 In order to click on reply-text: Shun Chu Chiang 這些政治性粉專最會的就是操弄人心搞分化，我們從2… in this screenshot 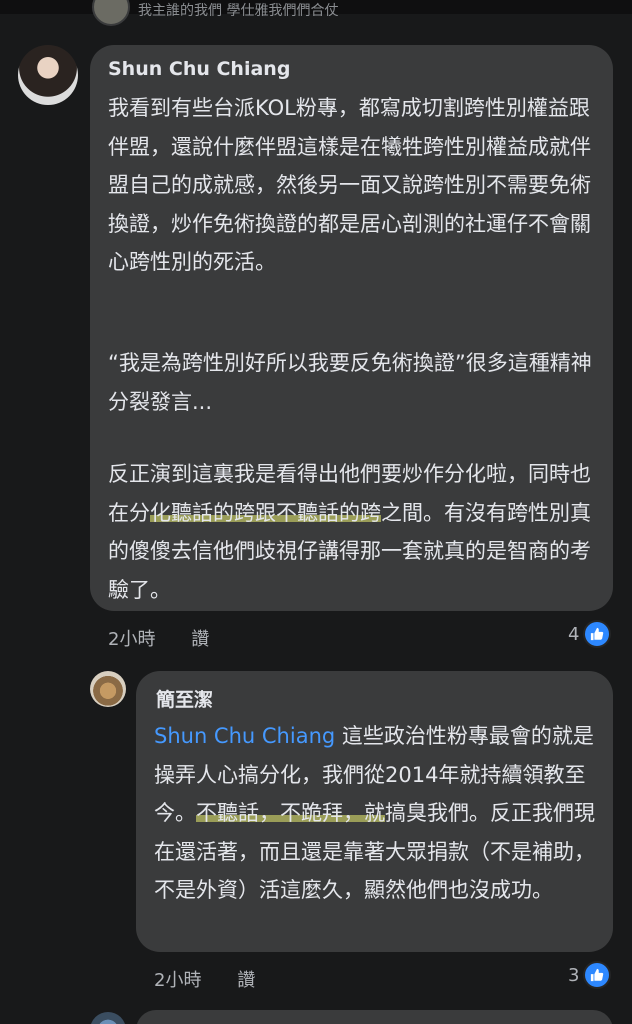, I will do `click(376, 813)`.